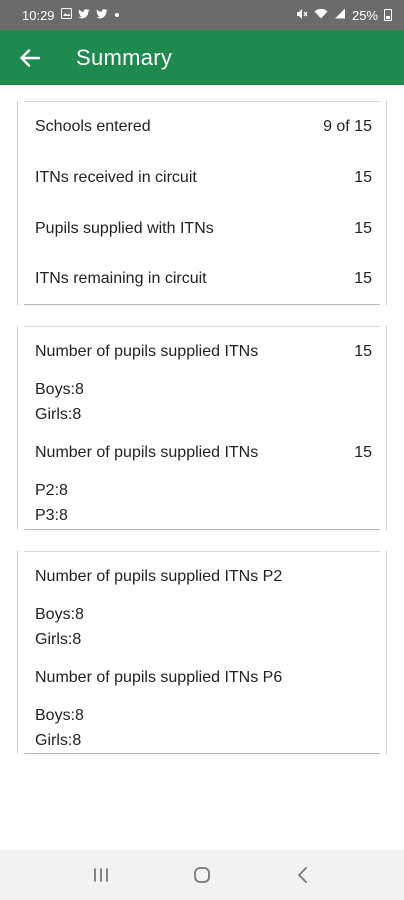 This screenshot has height=900, width=404. What do you see at coordinates (59, 614) in the screenshot?
I see `p2-boys-count: Boys:8` at bounding box center [59, 614].